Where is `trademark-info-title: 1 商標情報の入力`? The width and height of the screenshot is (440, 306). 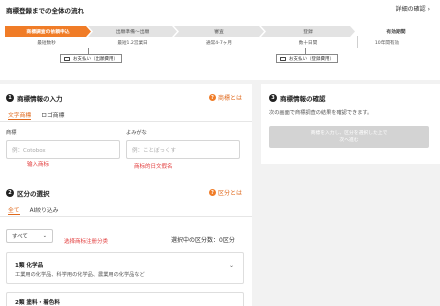 trademark-info-title: 1 商標情報の入力 is located at coordinates (34, 98).